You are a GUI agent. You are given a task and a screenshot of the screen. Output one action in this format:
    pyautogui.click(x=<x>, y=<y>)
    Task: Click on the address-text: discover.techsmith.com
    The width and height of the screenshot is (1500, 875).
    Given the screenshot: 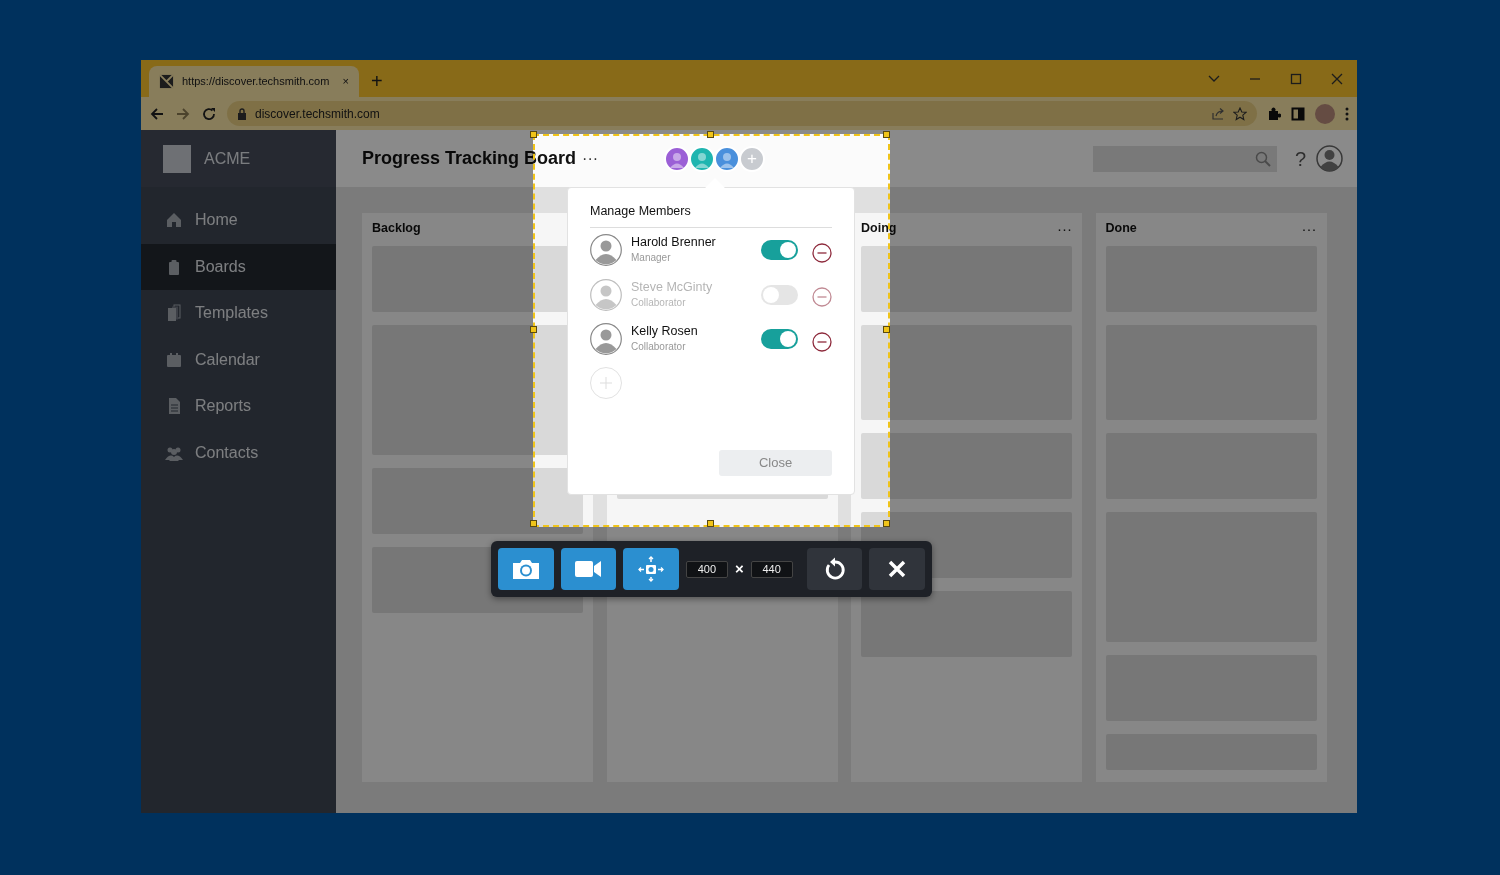 What is the action you would take?
    pyautogui.click(x=318, y=114)
    